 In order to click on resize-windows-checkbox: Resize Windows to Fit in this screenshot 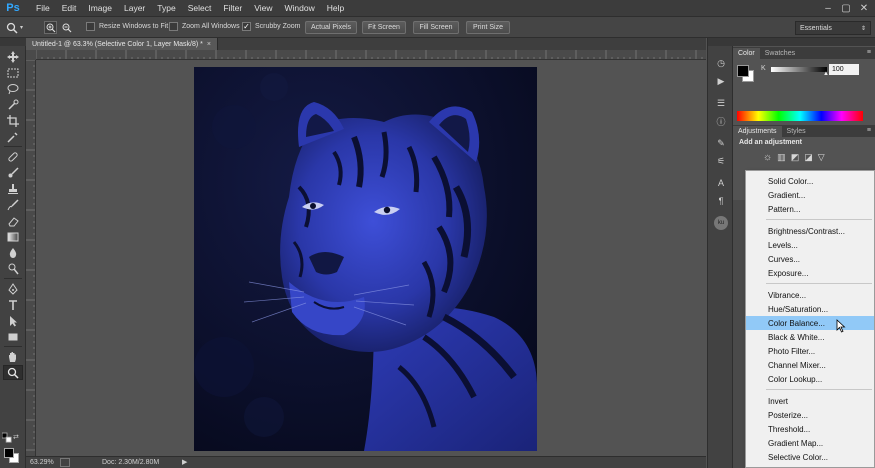, I will do `click(127, 26)`.